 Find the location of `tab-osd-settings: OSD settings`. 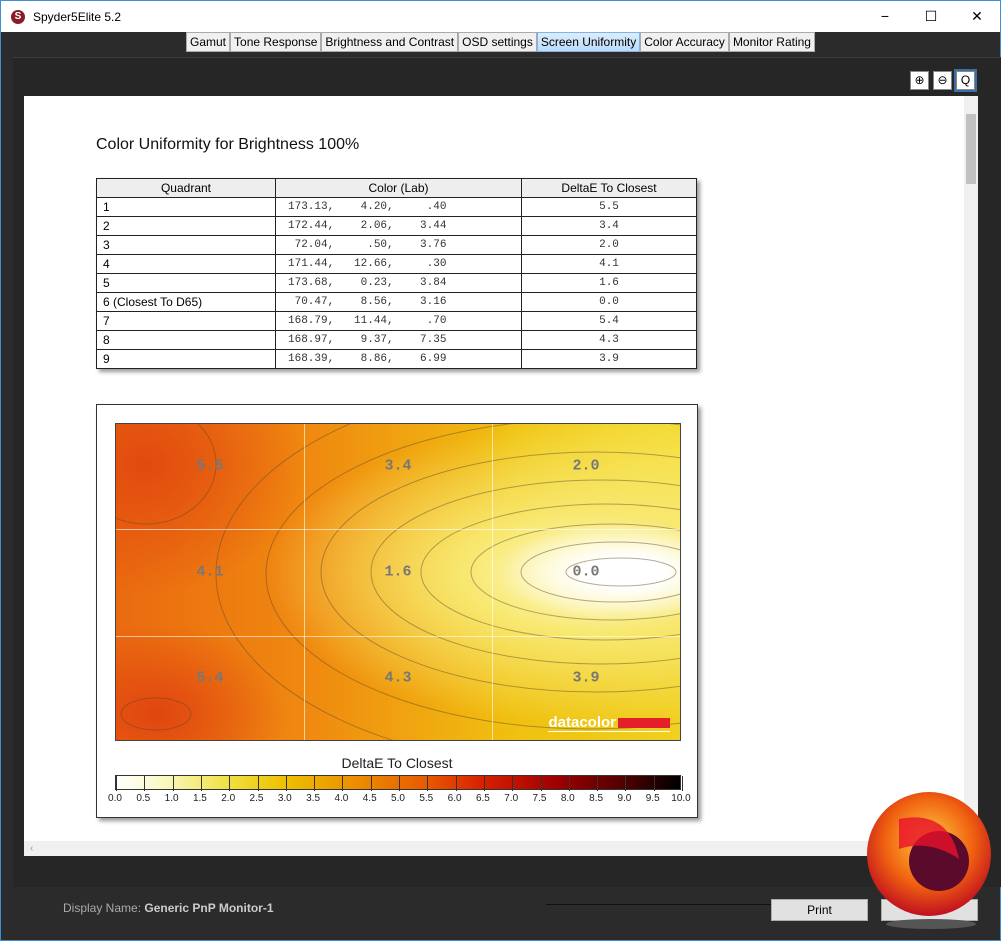

tab-osd-settings: OSD settings is located at coordinates (497, 42).